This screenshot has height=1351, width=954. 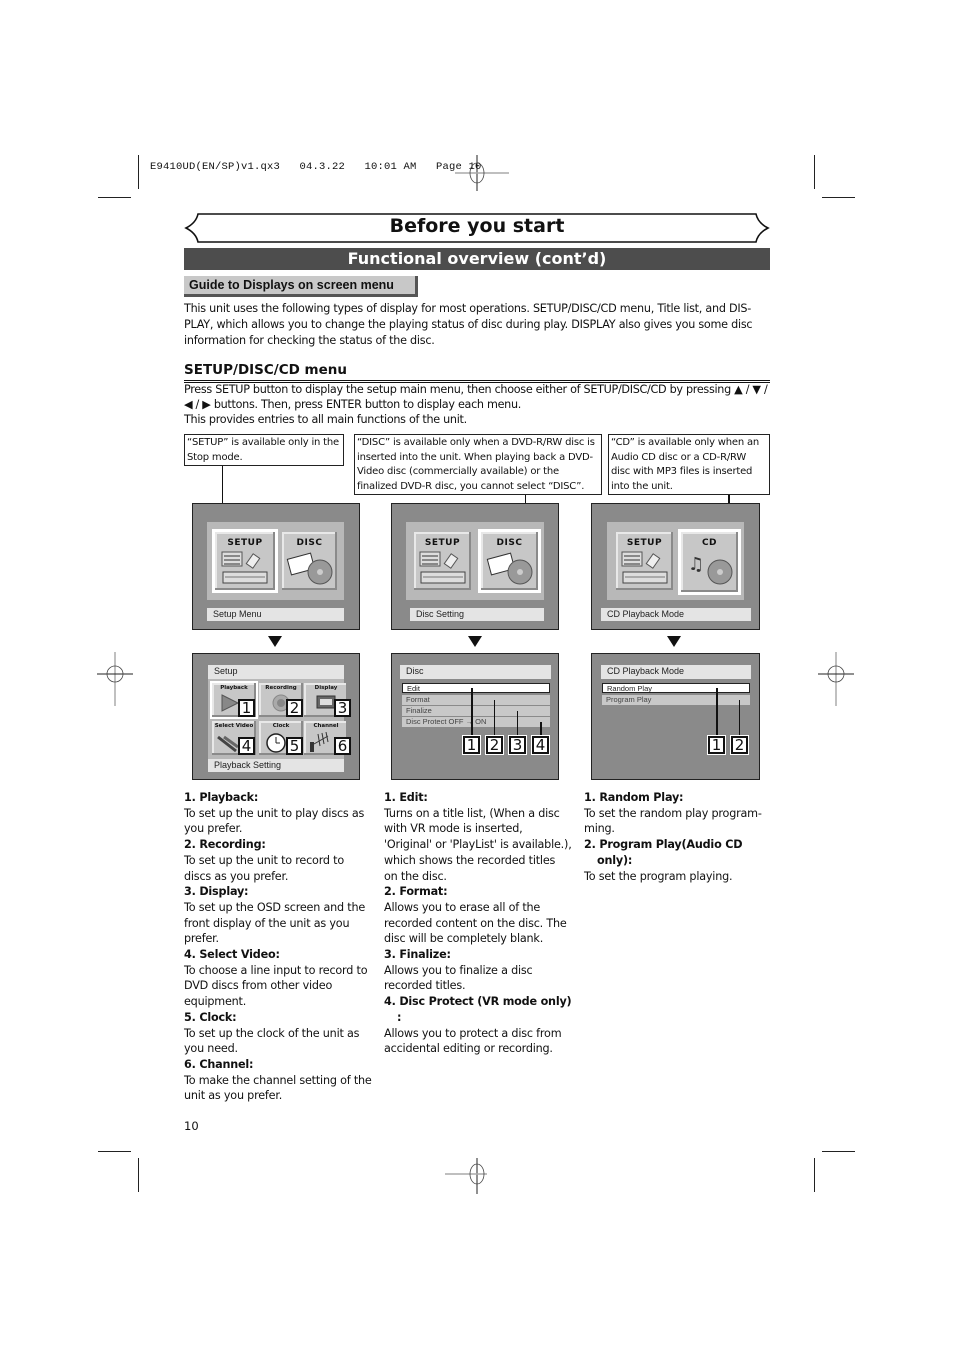 What do you see at coordinates (230, 703) in the screenshot?
I see `play-icon` at bounding box center [230, 703].